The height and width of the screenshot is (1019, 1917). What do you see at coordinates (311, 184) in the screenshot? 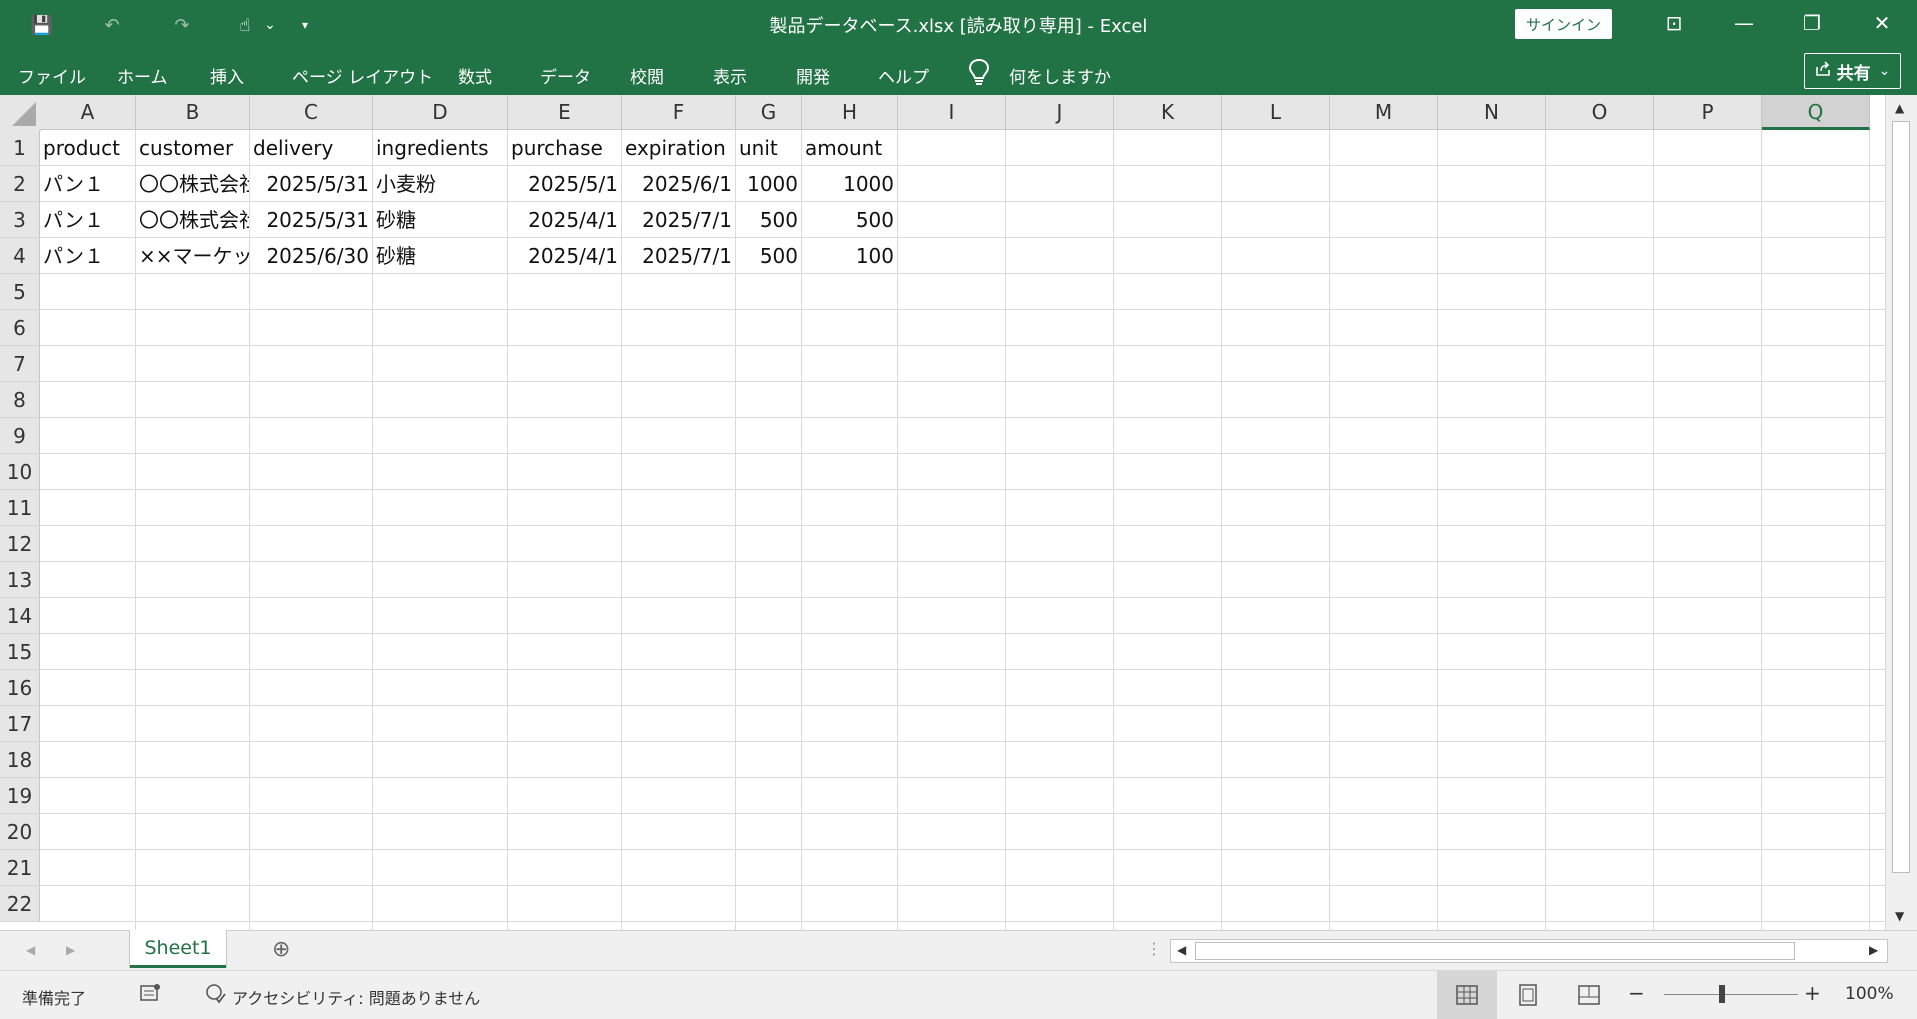
I see `cell-c2: 2025/5/31` at bounding box center [311, 184].